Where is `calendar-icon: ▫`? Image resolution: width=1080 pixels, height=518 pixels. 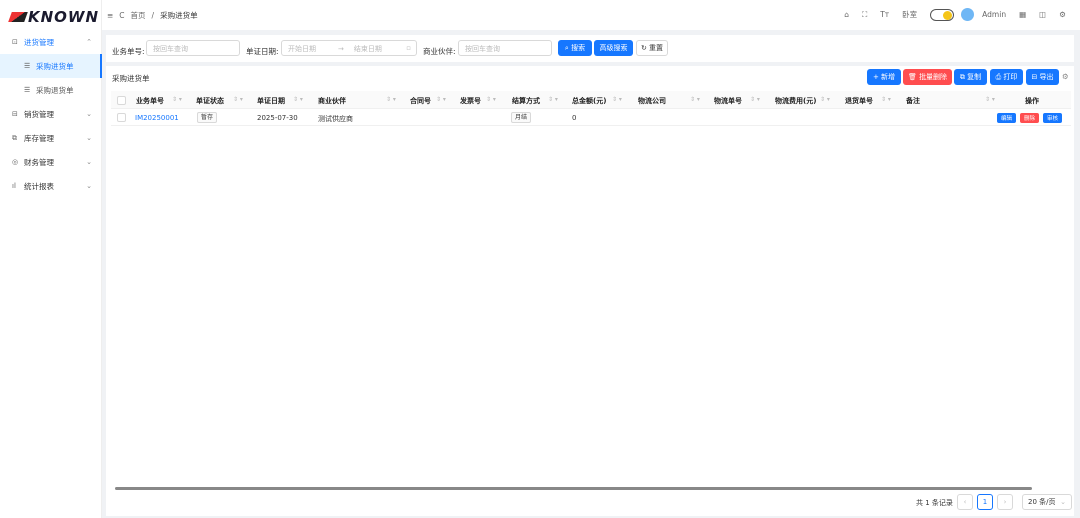 calendar-icon: ▫ is located at coordinates (408, 48).